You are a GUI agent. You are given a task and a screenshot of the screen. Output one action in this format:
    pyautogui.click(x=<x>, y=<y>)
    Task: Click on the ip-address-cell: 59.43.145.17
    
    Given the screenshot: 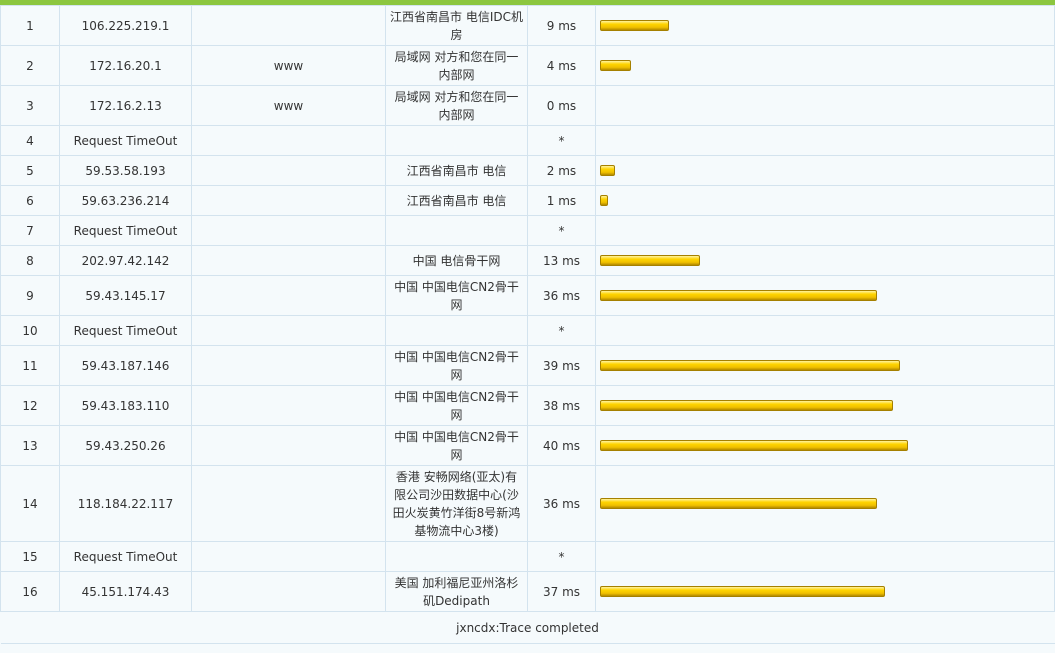 What is the action you would take?
    pyautogui.click(x=125, y=295)
    